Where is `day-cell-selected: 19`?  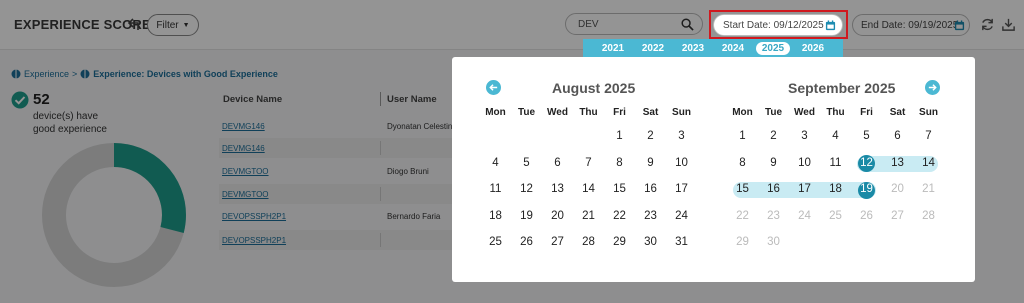 day-cell-selected: 19 is located at coordinates (866, 189).